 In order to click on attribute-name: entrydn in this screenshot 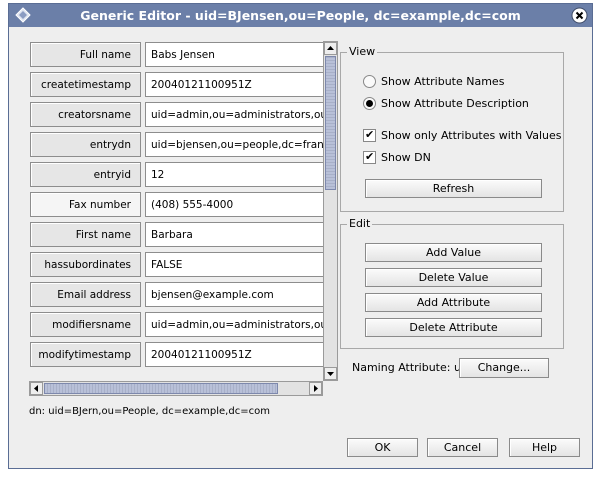, I will do `click(85, 144)`.